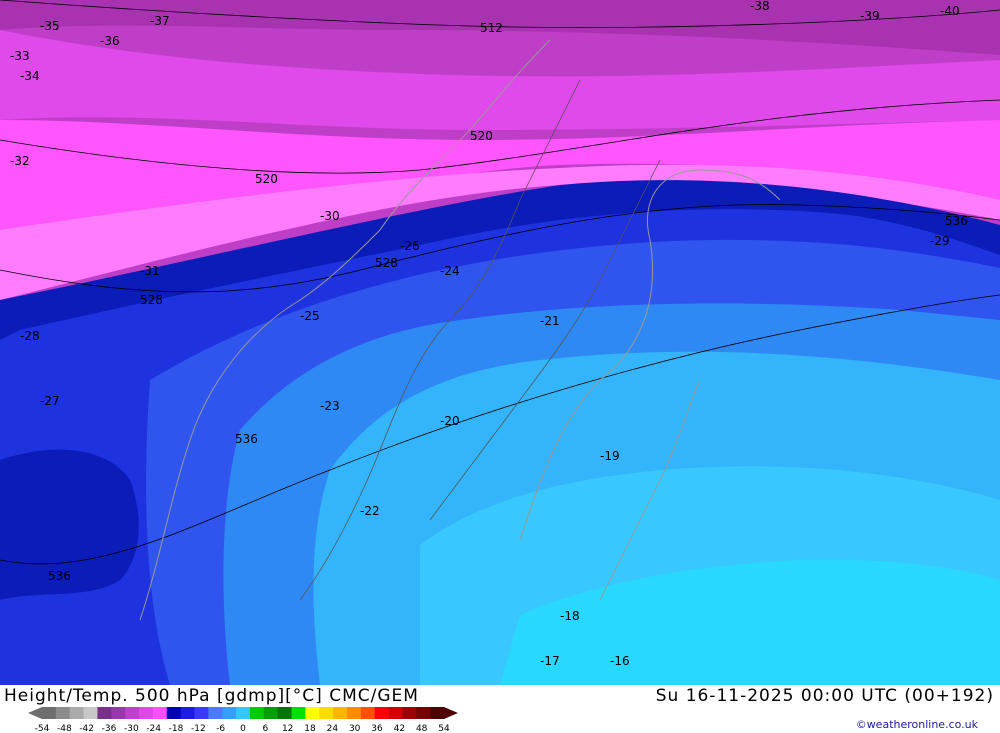  Describe the element at coordinates (377, 728) in the screenshot. I see `scale-tick-label: 36` at that location.